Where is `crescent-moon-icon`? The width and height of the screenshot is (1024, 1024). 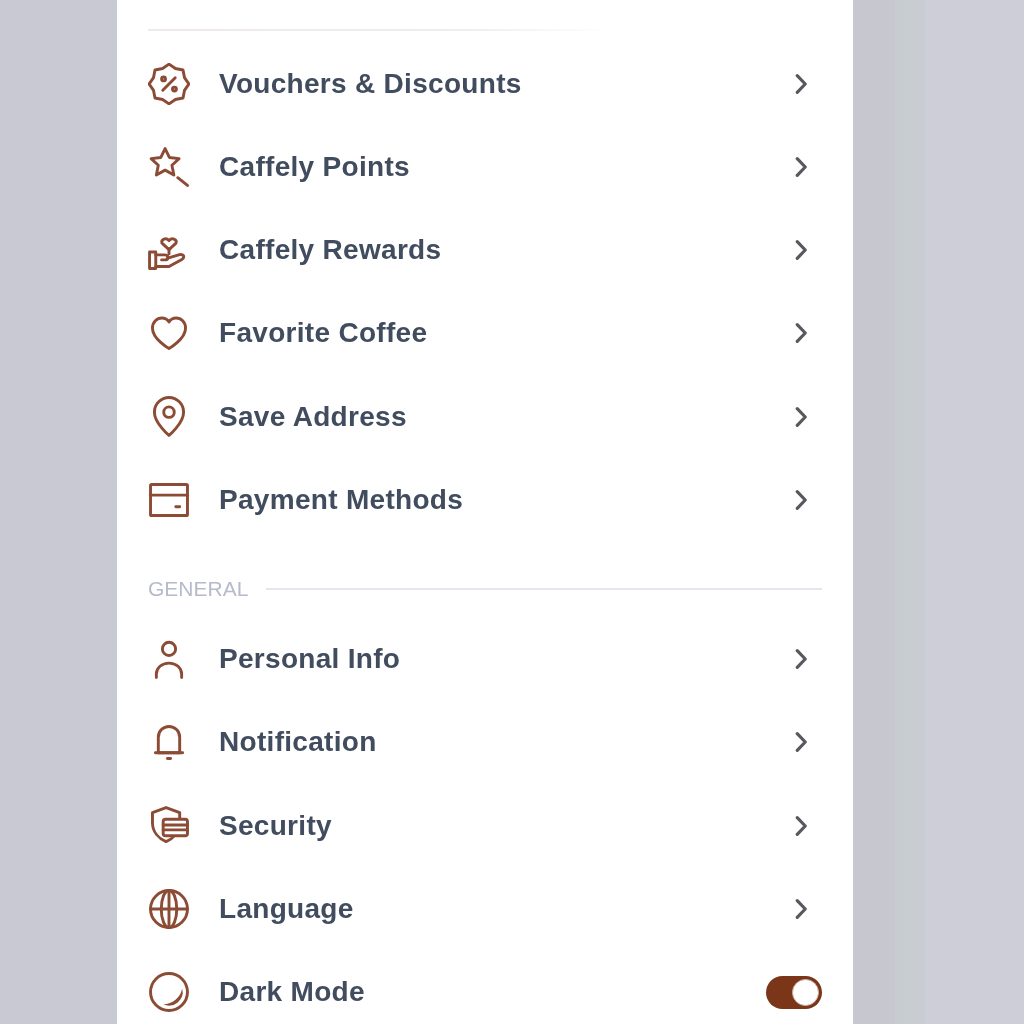
crescent-moon-icon is located at coordinates (169, 992).